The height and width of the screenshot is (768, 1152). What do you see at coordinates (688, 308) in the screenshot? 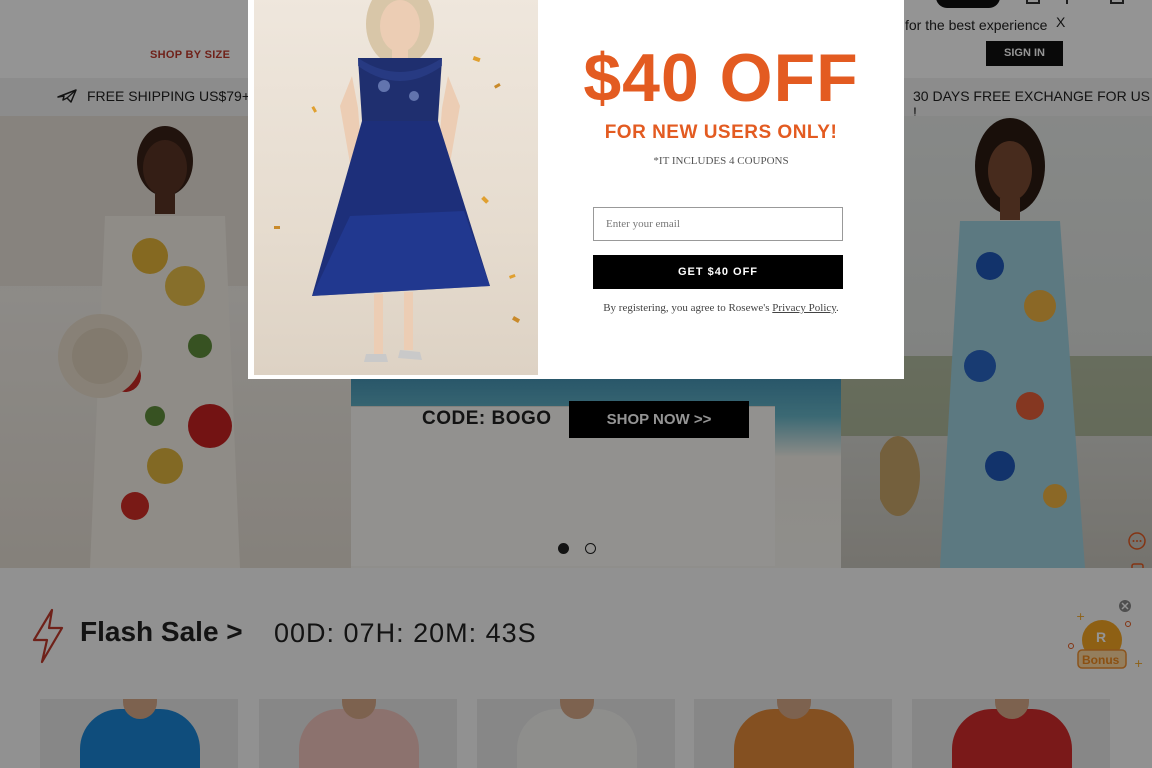
I see `privacy-notice-text: By registering, you agree to Rosewe's` at bounding box center [688, 308].